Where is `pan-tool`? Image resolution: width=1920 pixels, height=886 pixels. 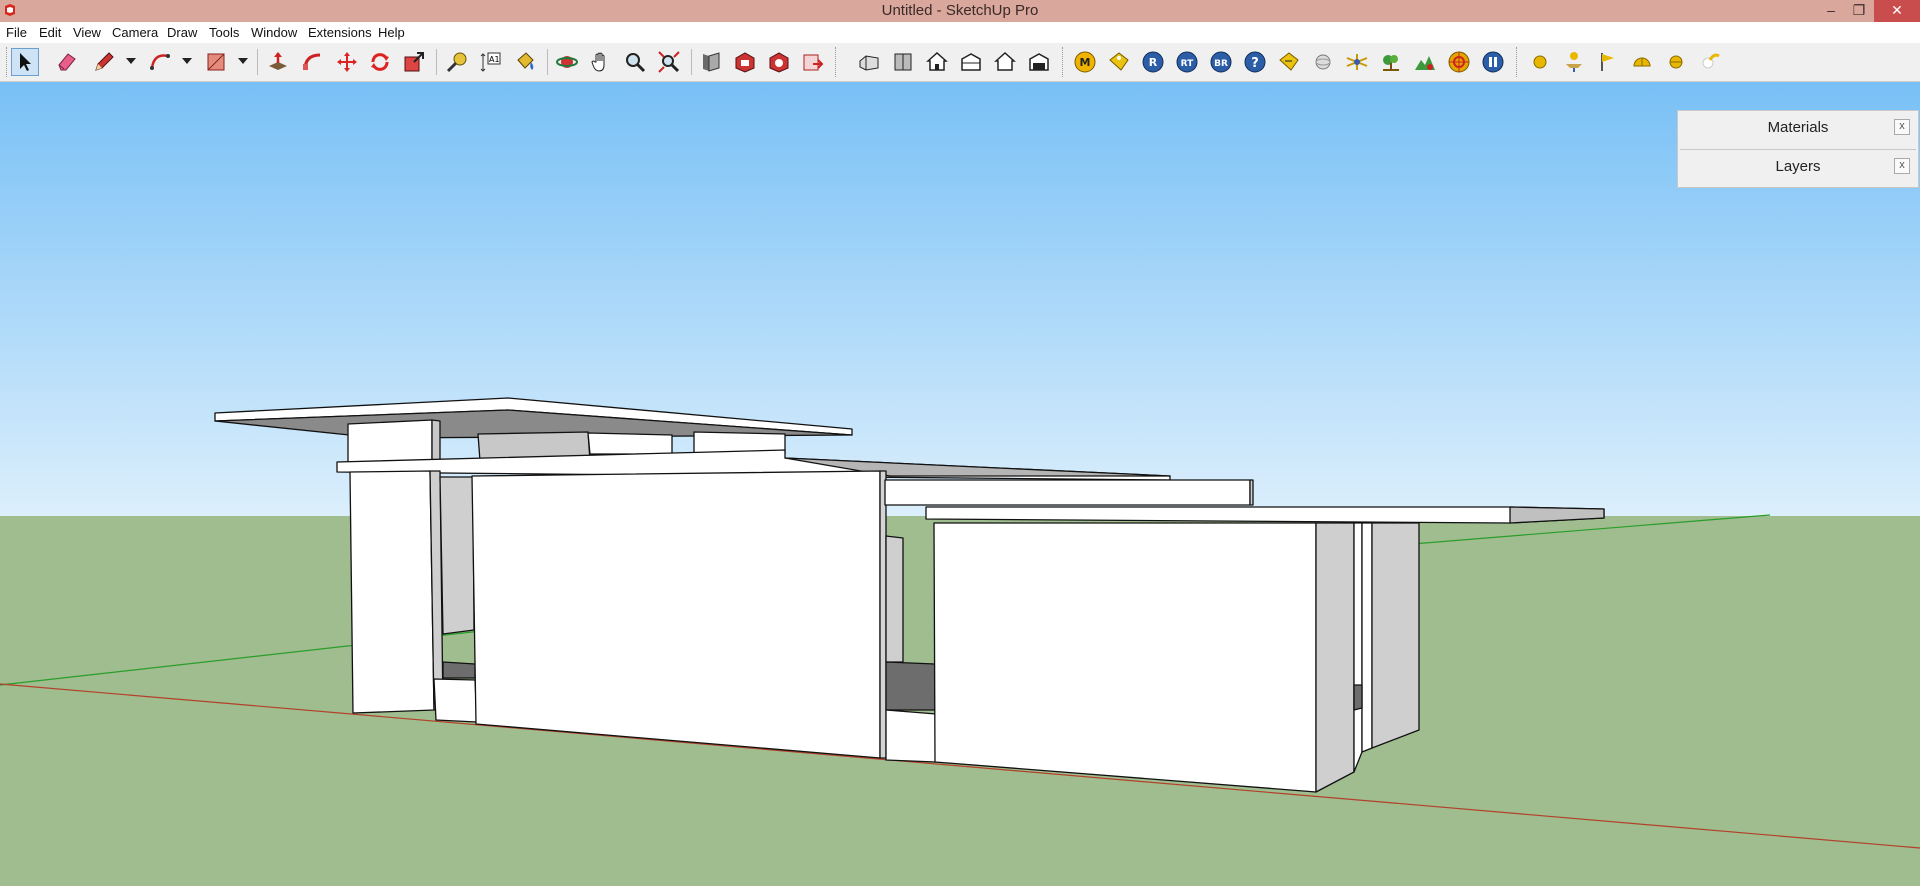 pan-tool is located at coordinates (601, 62).